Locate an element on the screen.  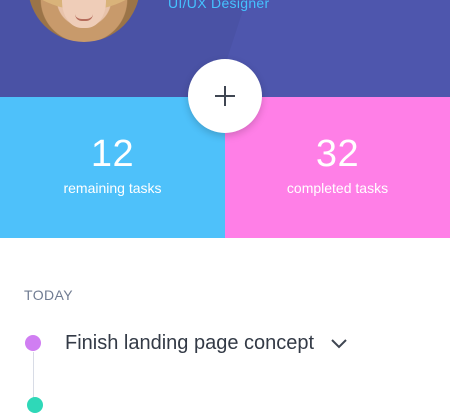
remaining-tasks-count: 12 is located at coordinates (112, 154).